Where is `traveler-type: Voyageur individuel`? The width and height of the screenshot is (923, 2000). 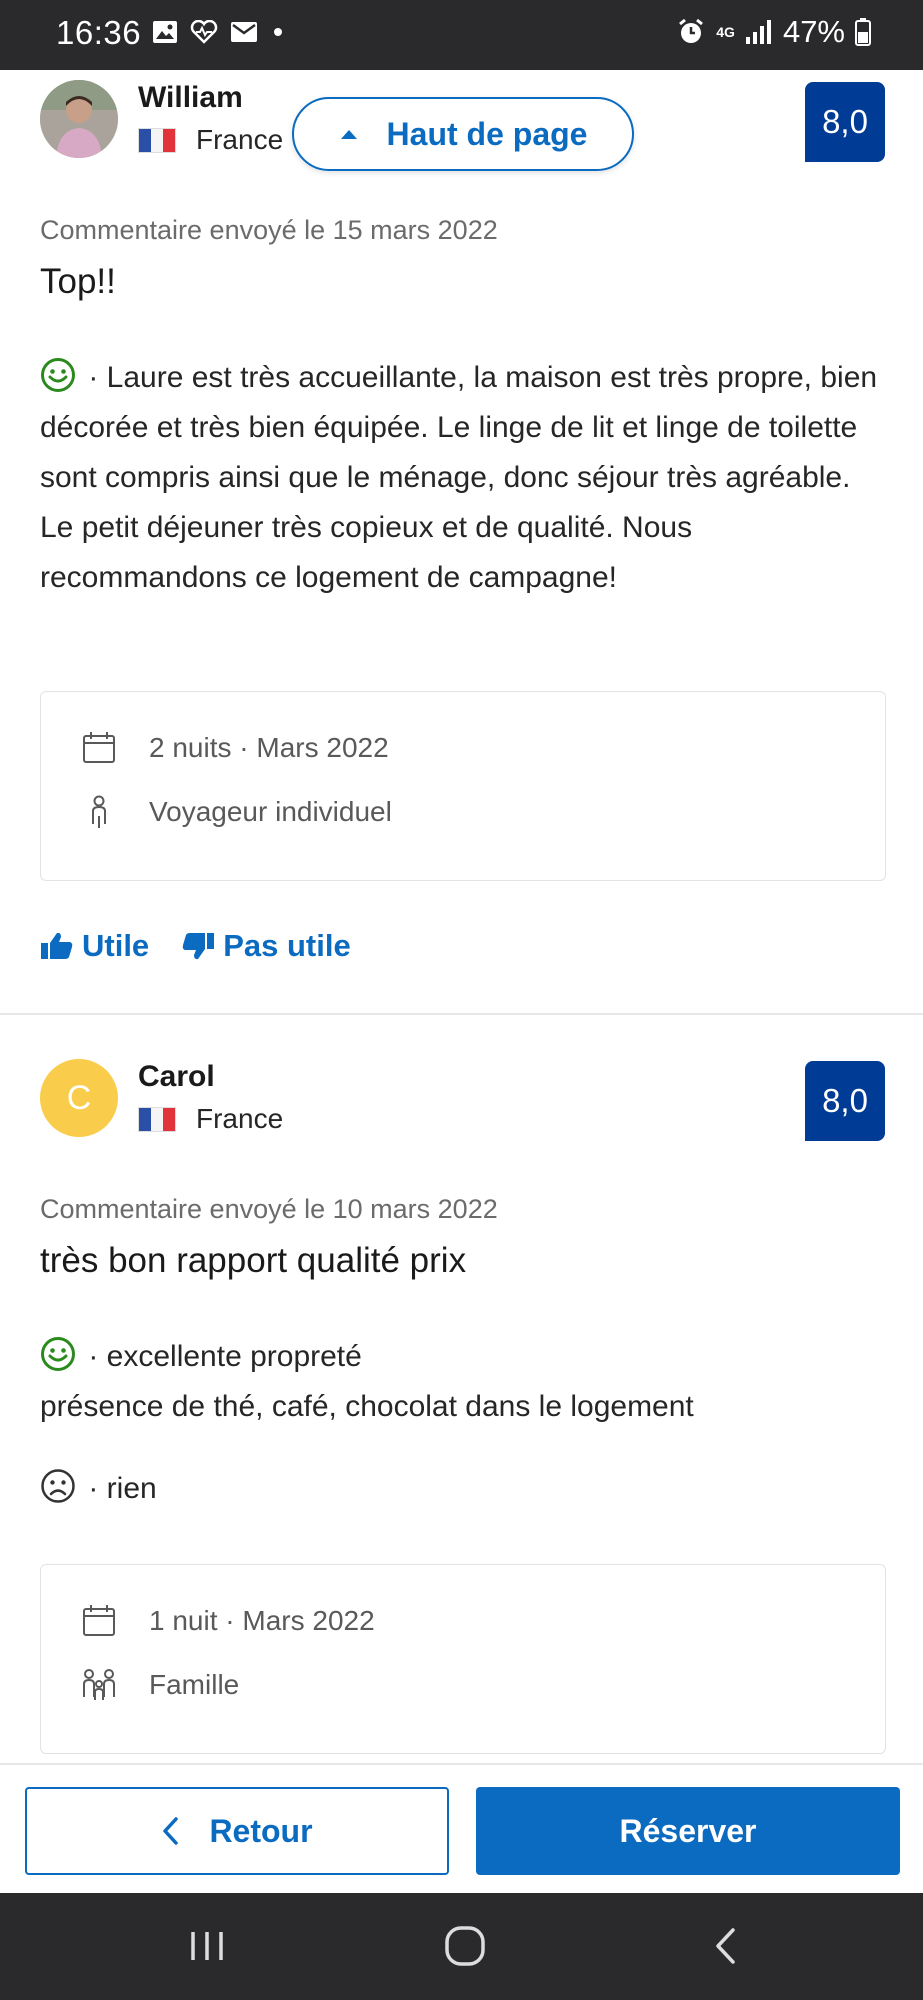
traveler-type: Voyageur individuel is located at coordinates (235, 812).